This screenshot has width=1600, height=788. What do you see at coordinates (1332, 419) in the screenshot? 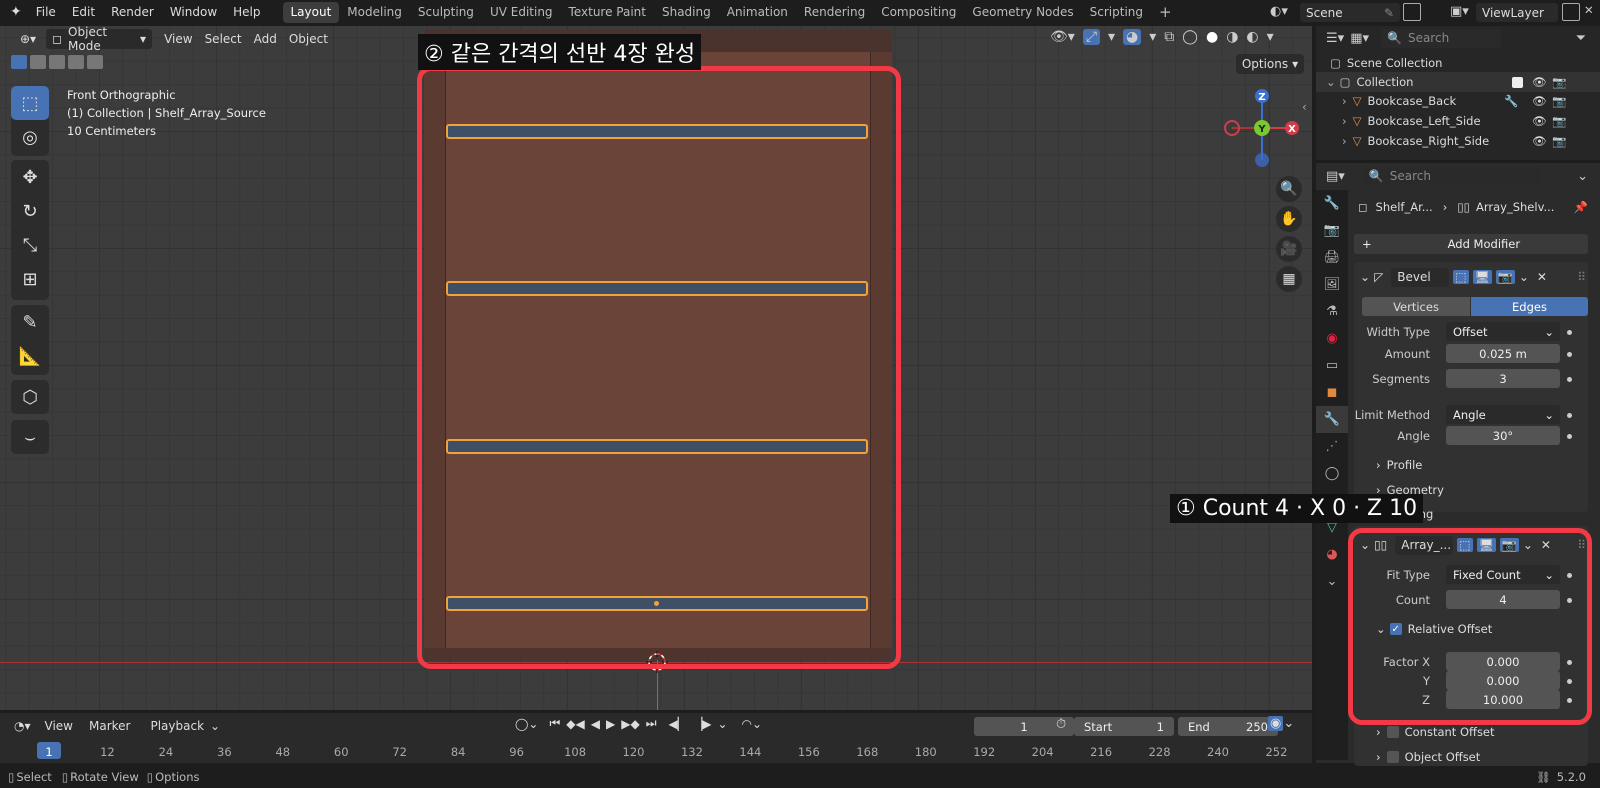
I see `modifier-tab-icon: 🔧` at bounding box center [1332, 419].